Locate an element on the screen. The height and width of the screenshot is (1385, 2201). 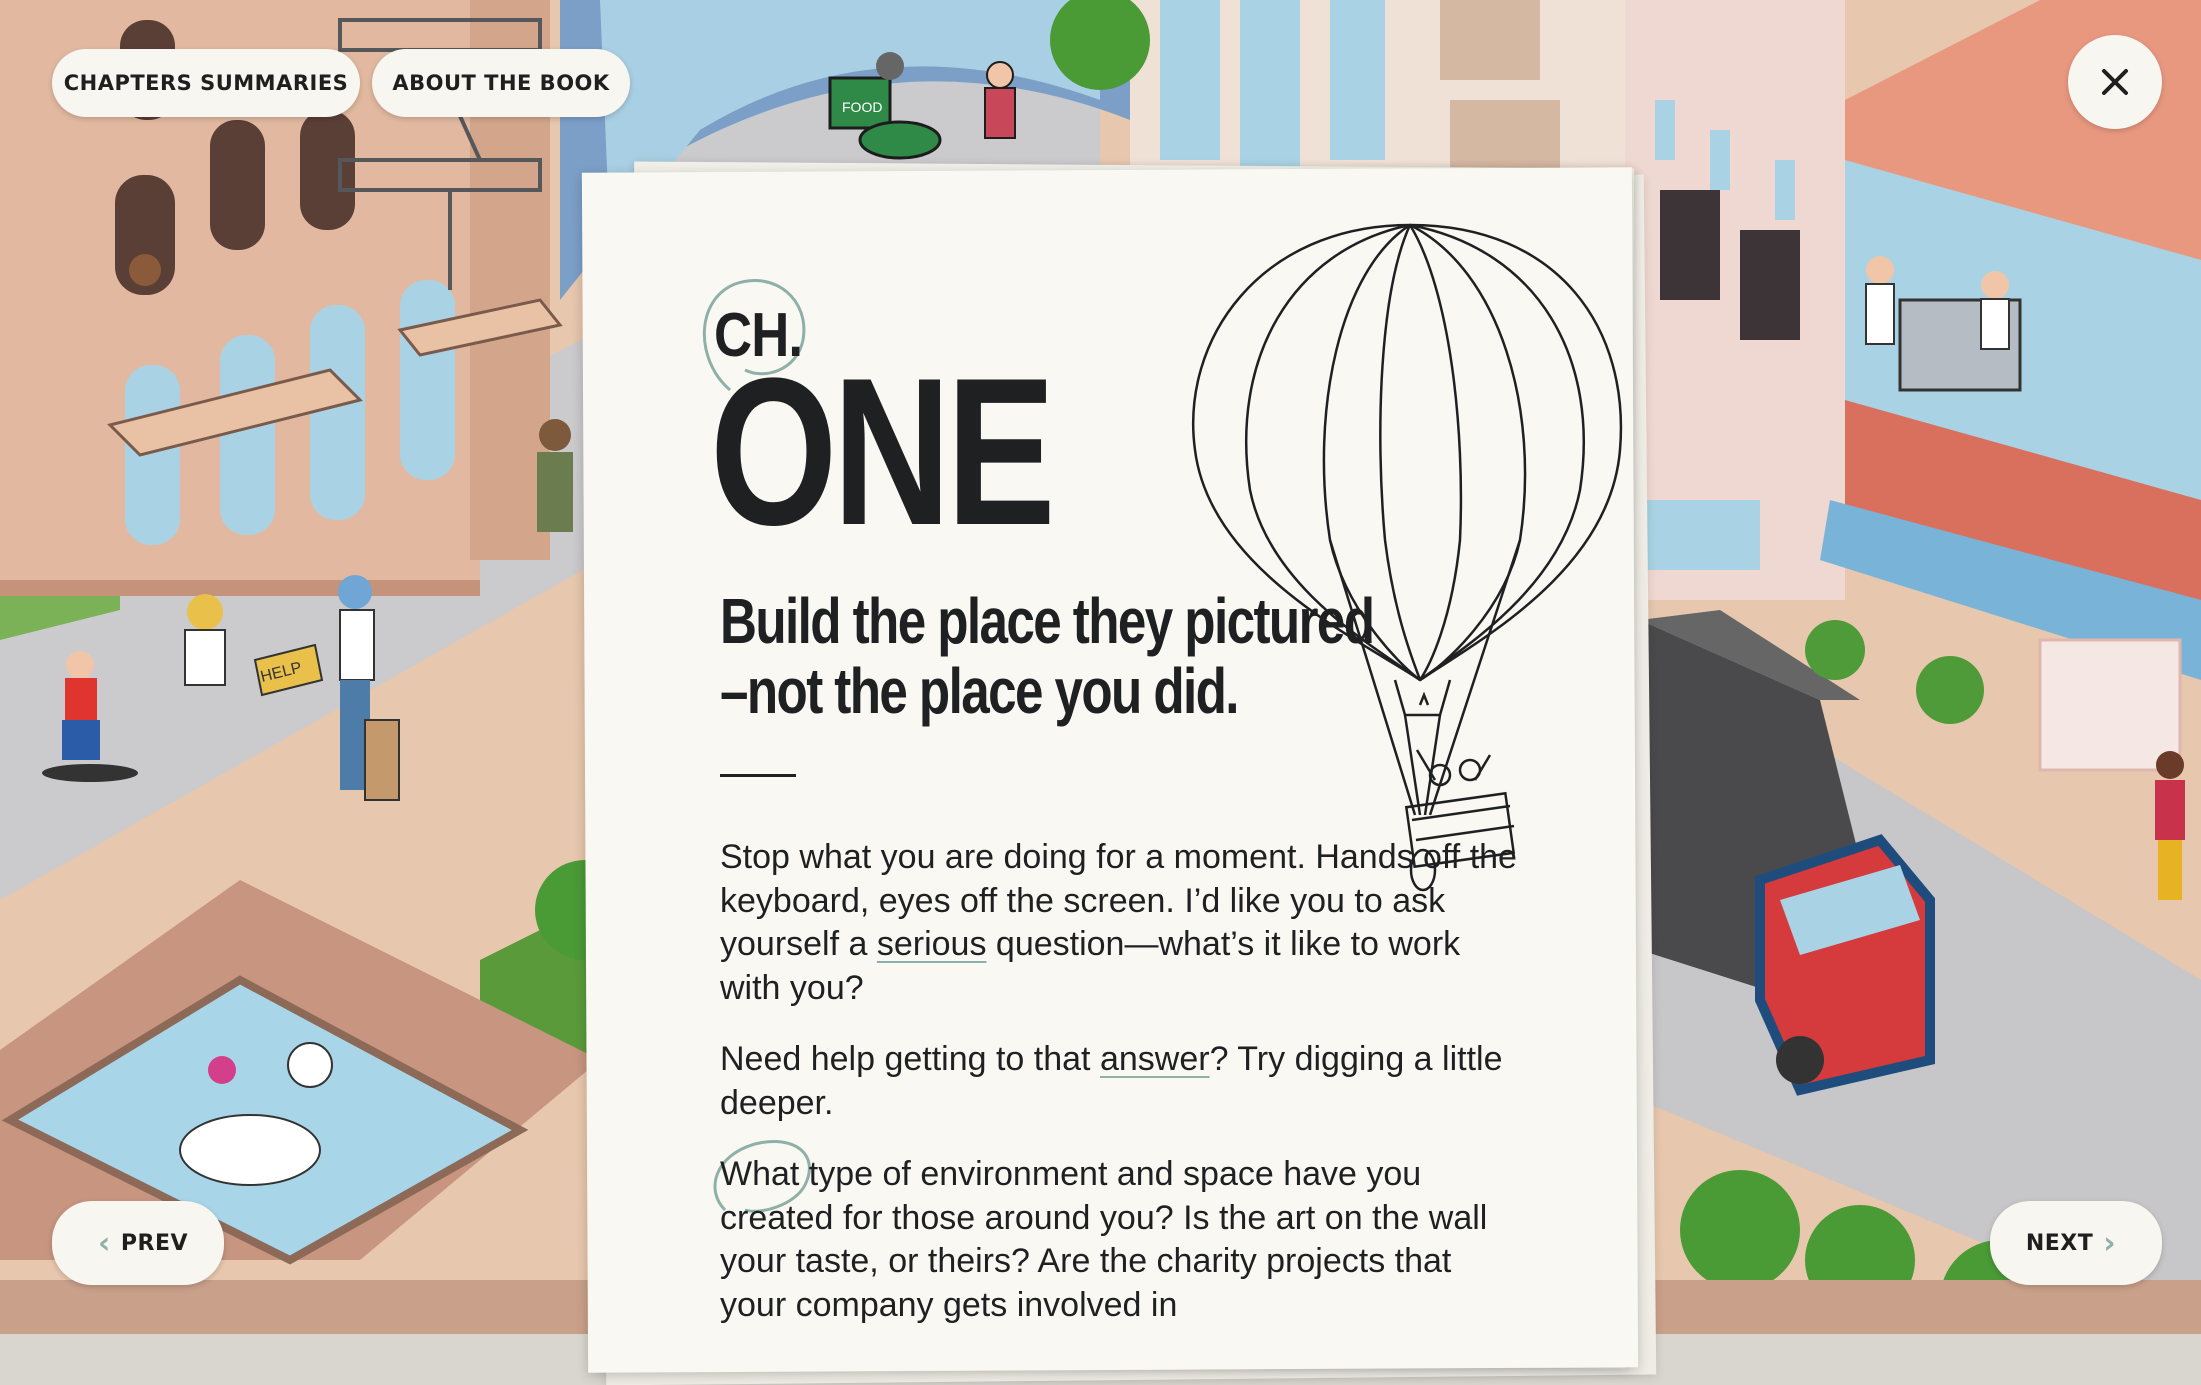
chapter-title-line-2: –not the place you did. is located at coordinates (980, 691).